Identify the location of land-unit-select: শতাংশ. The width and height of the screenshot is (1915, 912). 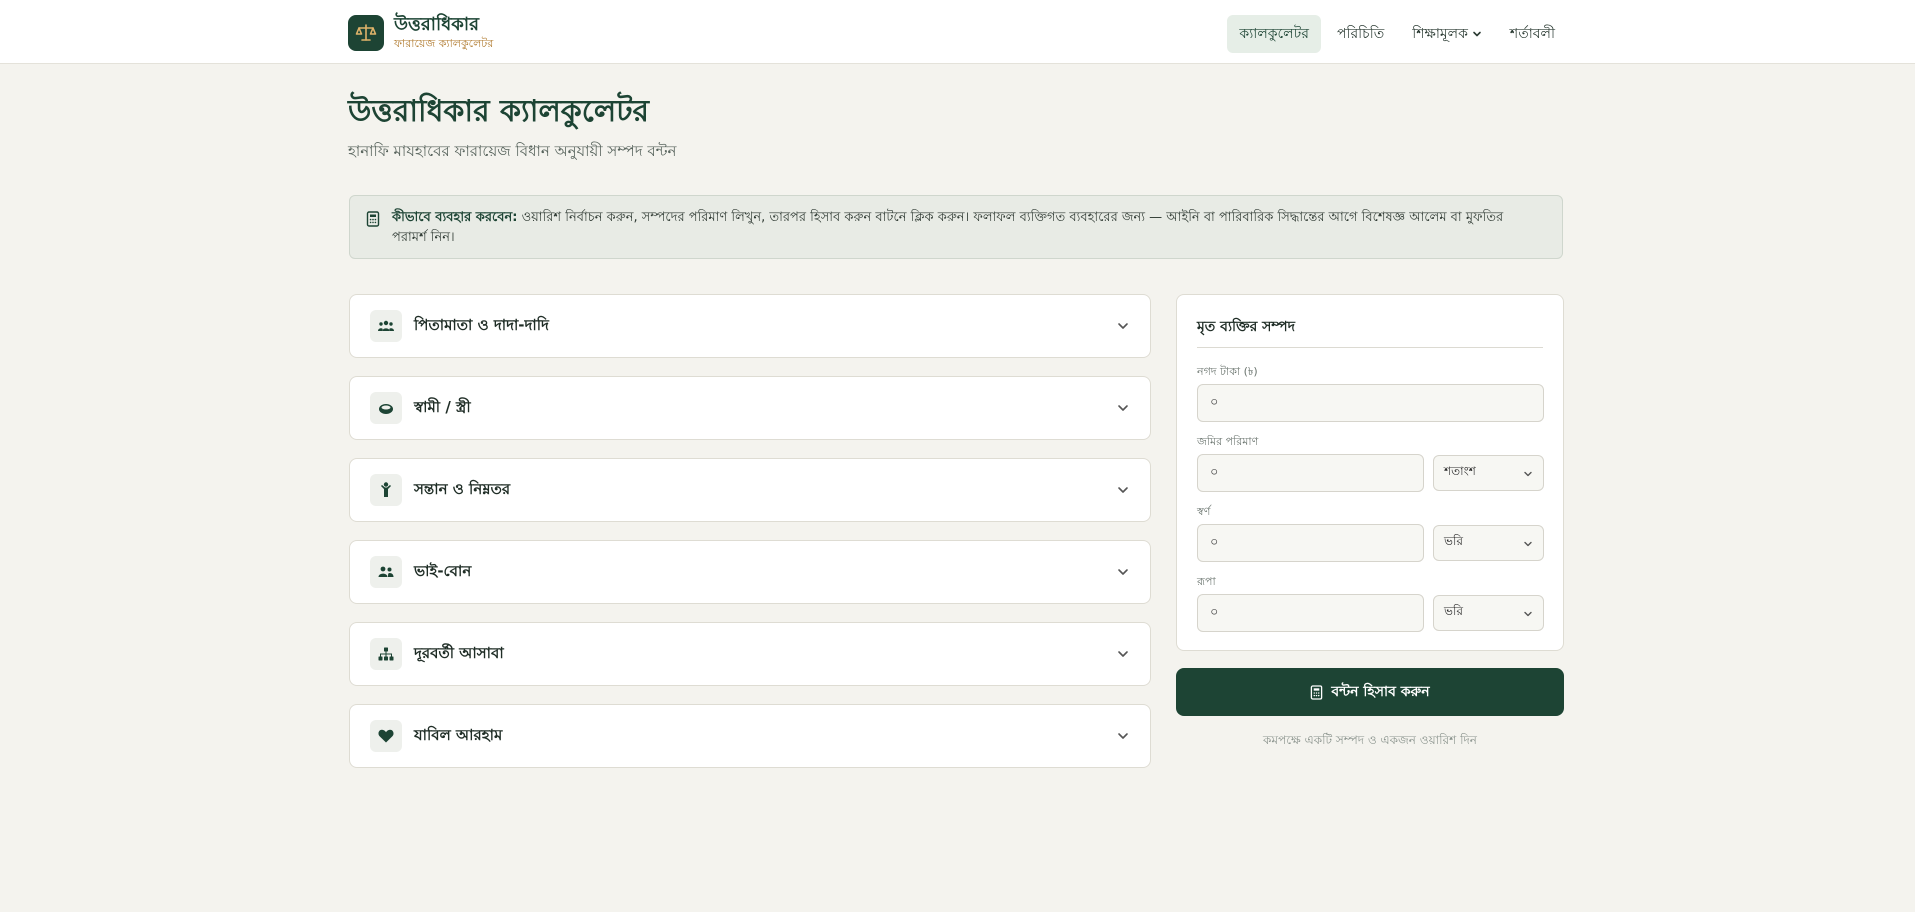
(1488, 473).